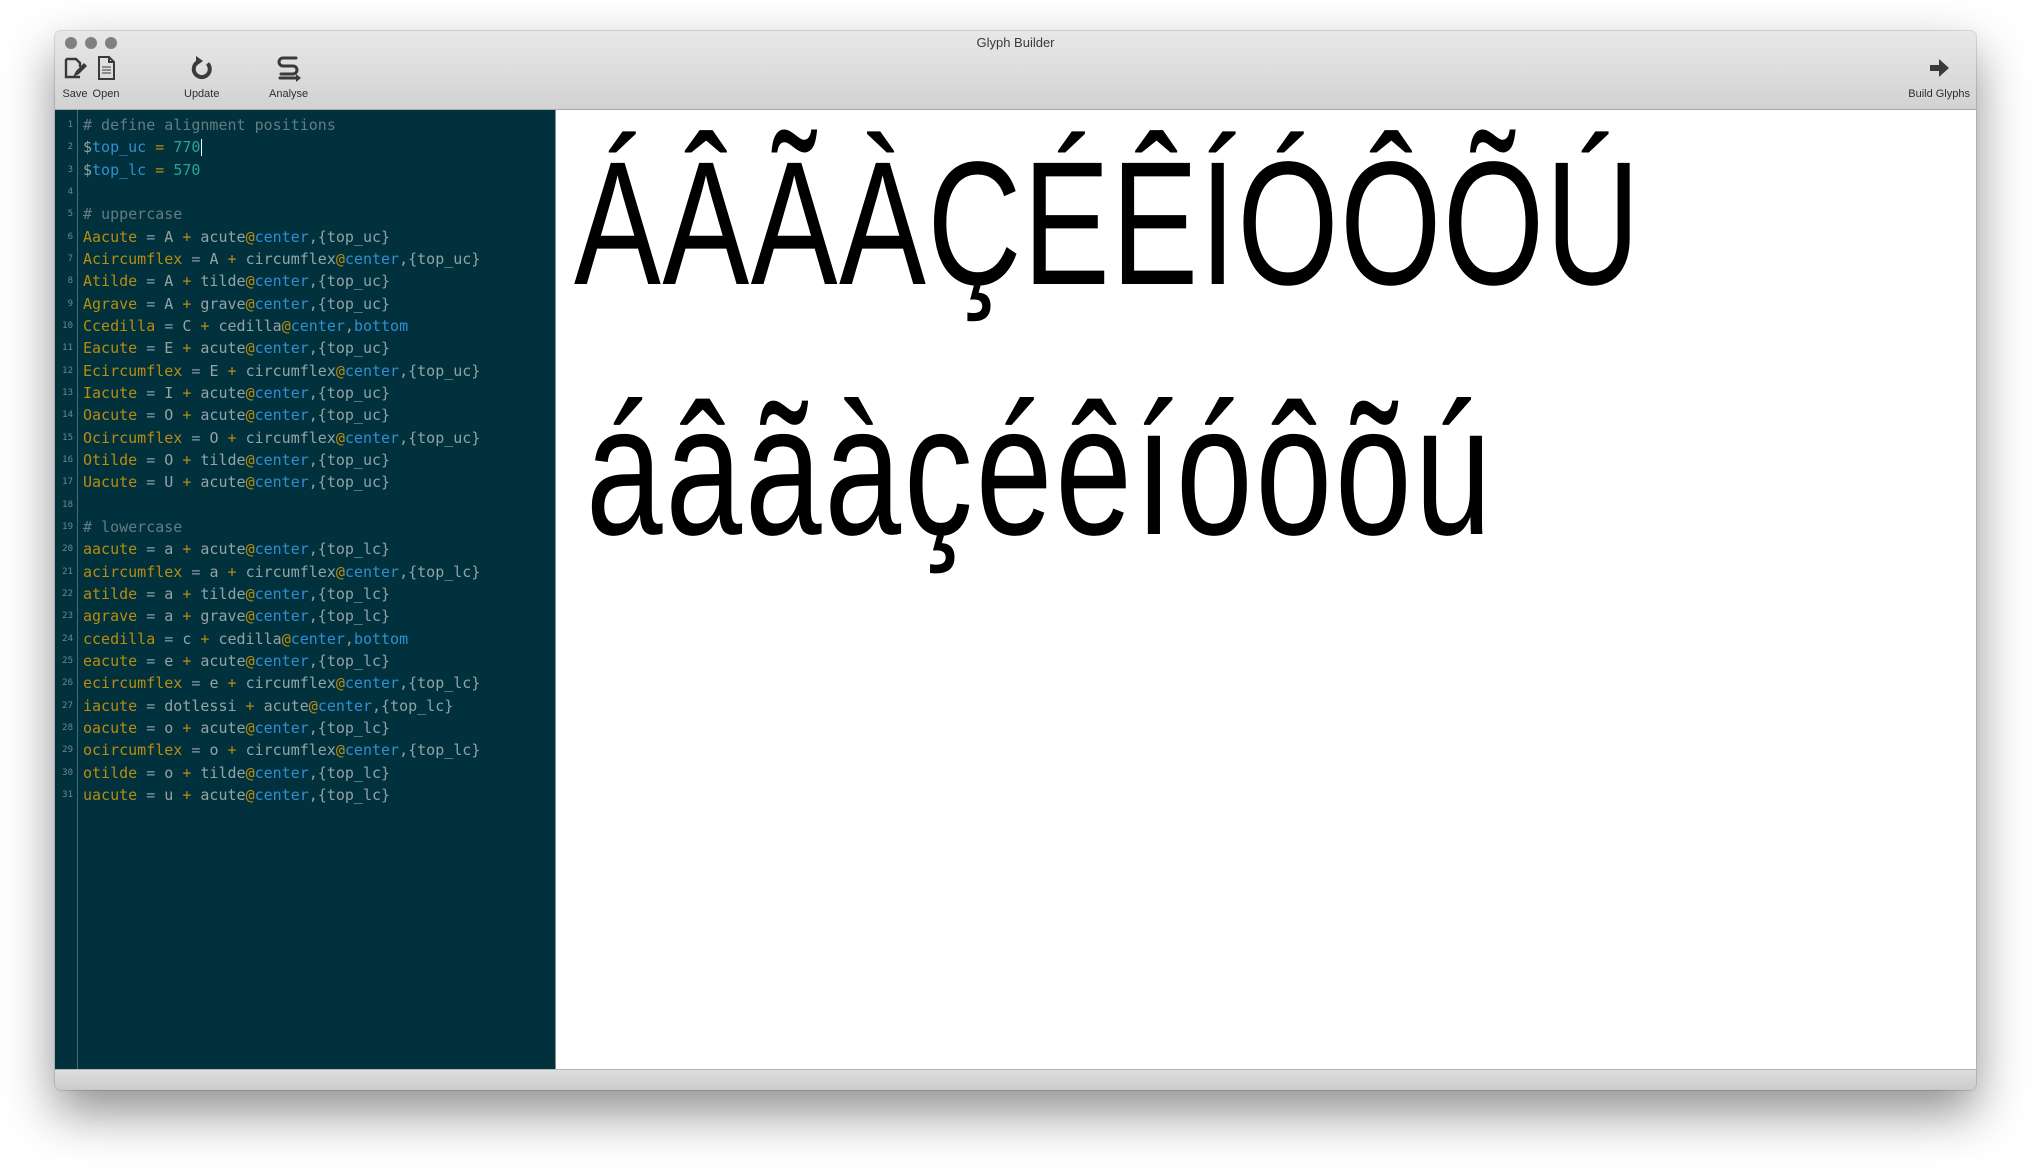  I want to click on code-line: 23 agrave = a + grave@center,{top_lc}, so click(305, 616).